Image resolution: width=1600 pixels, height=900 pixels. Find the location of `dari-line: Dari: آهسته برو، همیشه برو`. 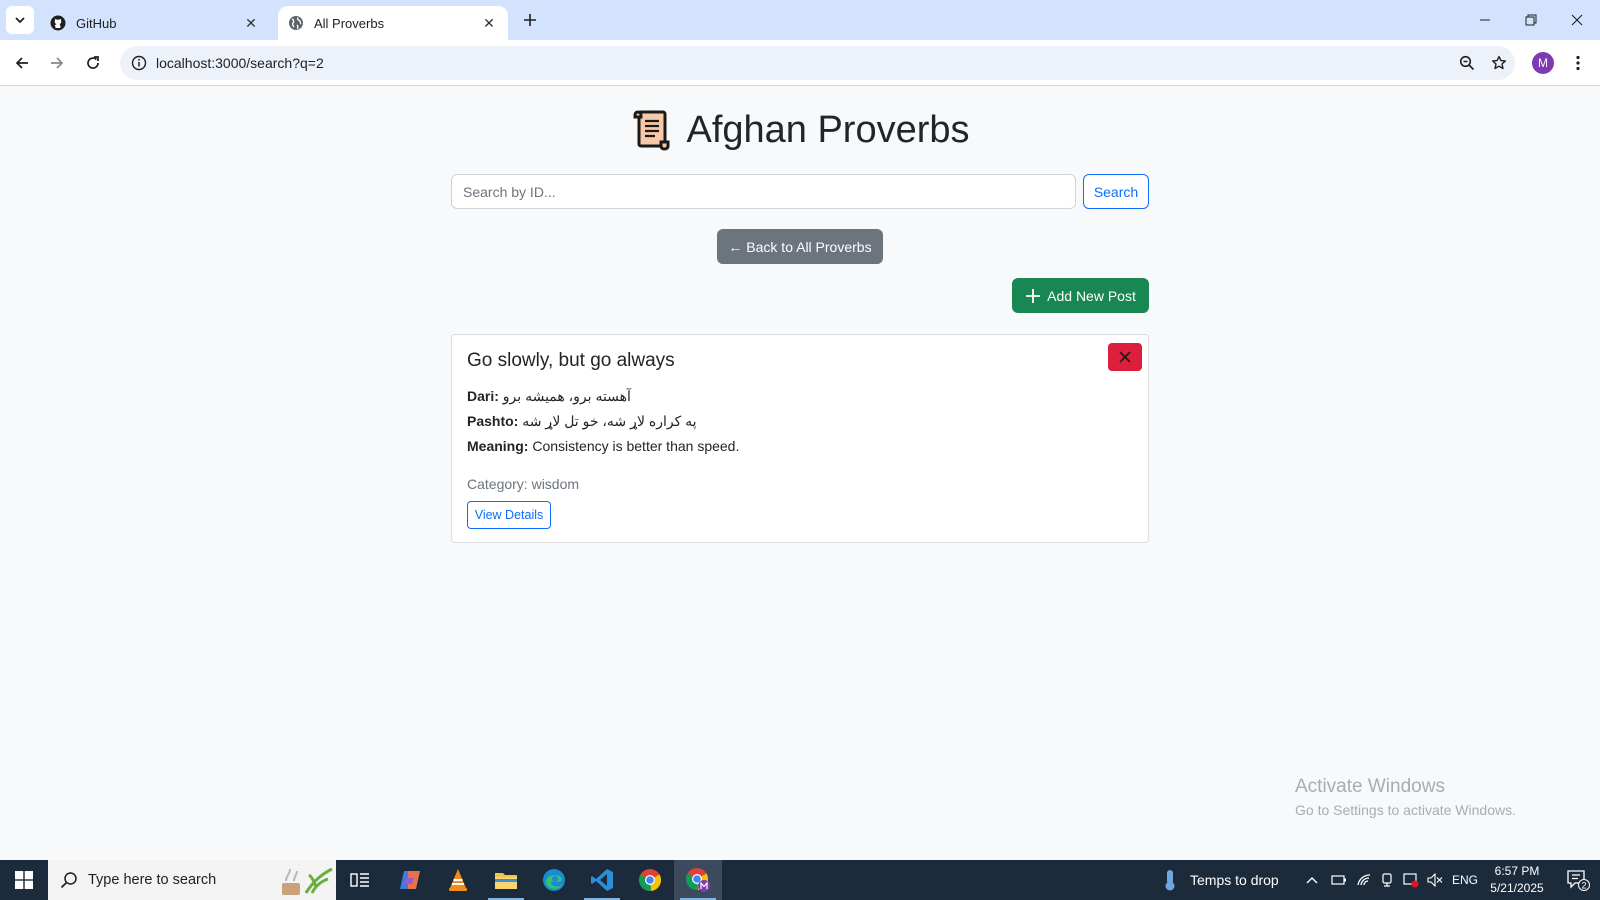

dari-line: Dari: آهسته برو، همیشه برو is located at coordinates (549, 396).